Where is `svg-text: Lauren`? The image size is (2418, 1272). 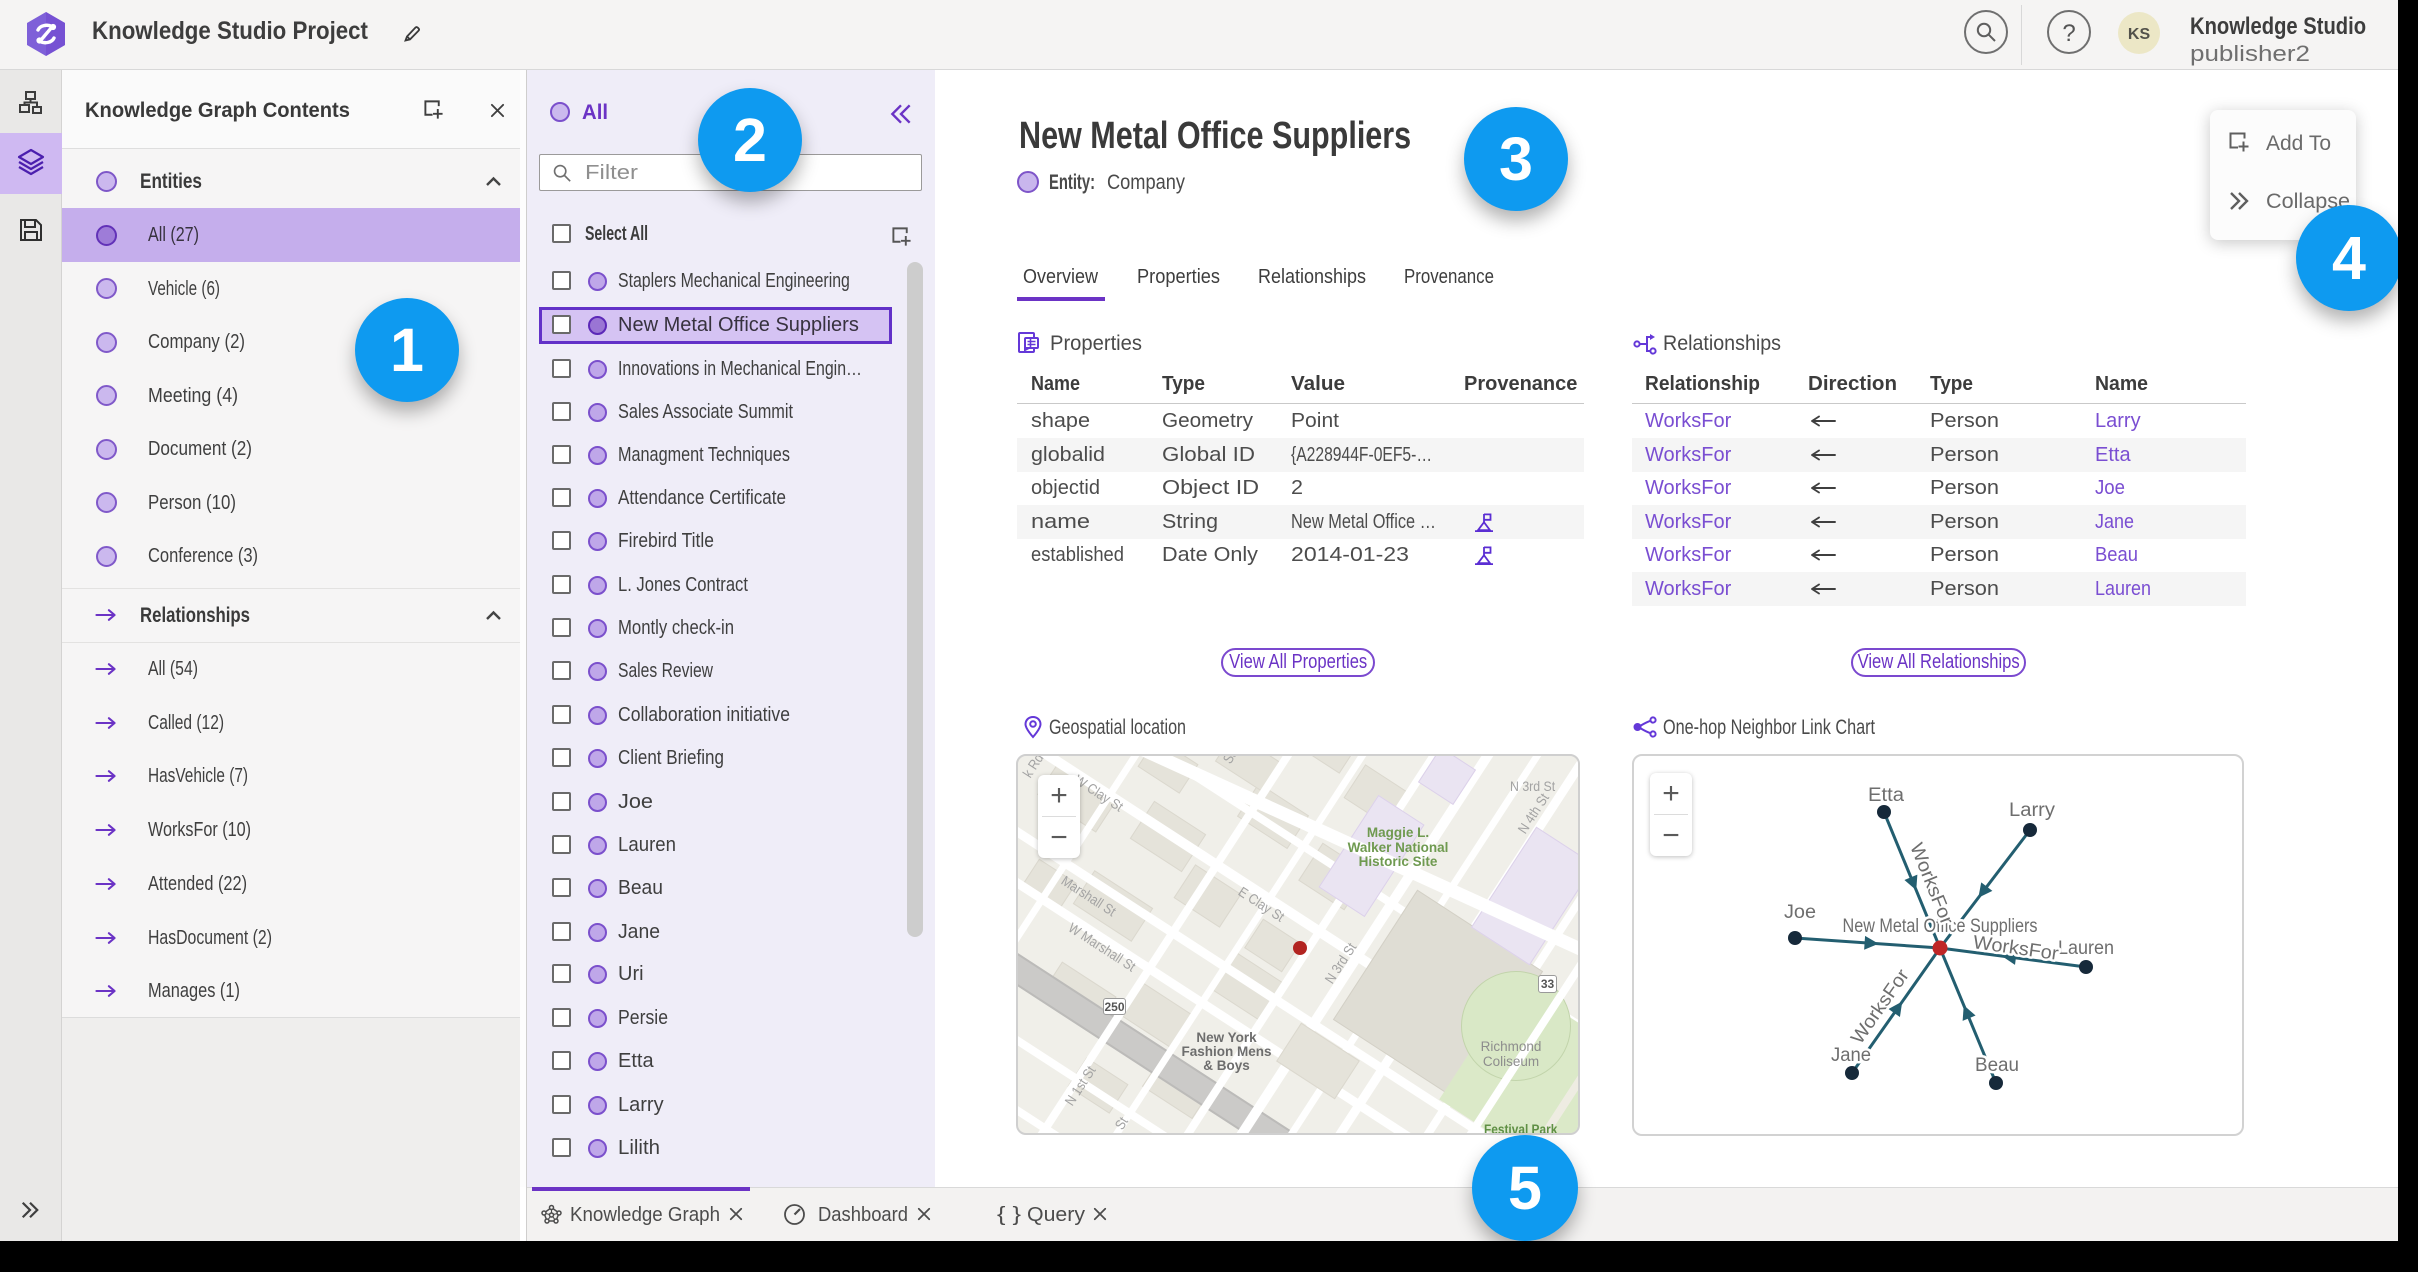 svg-text: Lauren is located at coordinates (2086, 948).